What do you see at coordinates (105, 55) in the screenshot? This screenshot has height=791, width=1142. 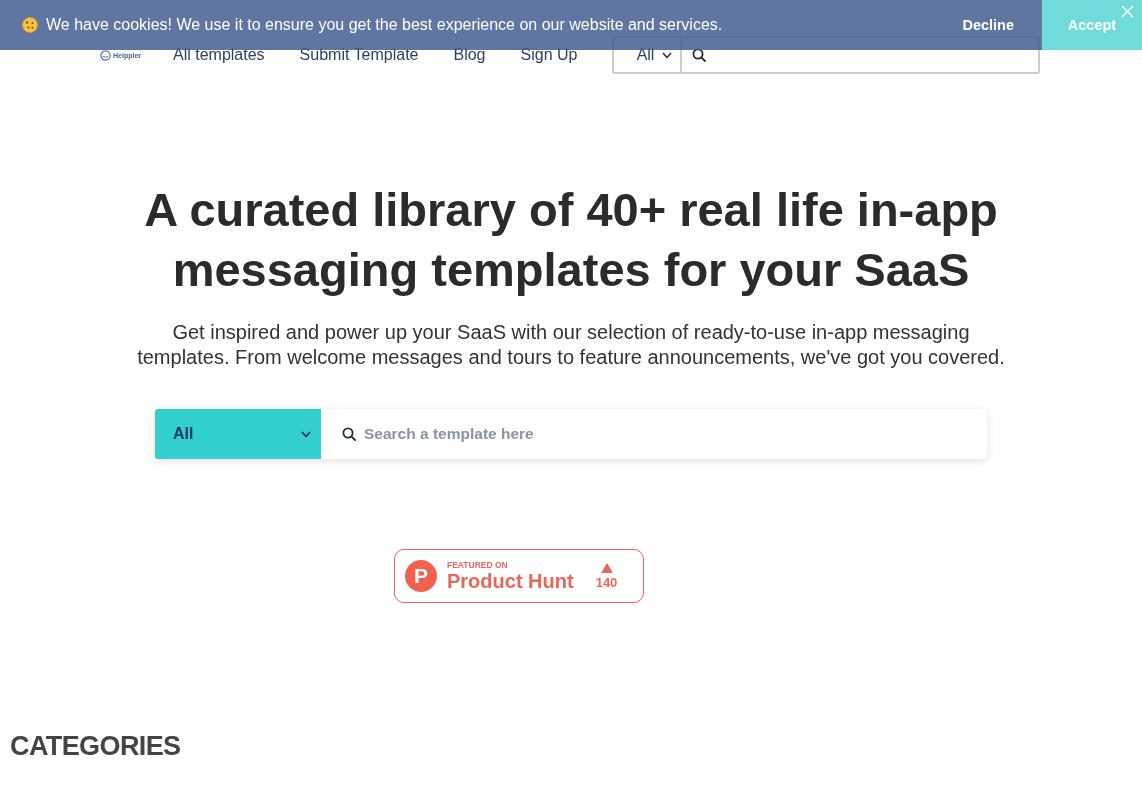 I see `logo-icon` at bounding box center [105, 55].